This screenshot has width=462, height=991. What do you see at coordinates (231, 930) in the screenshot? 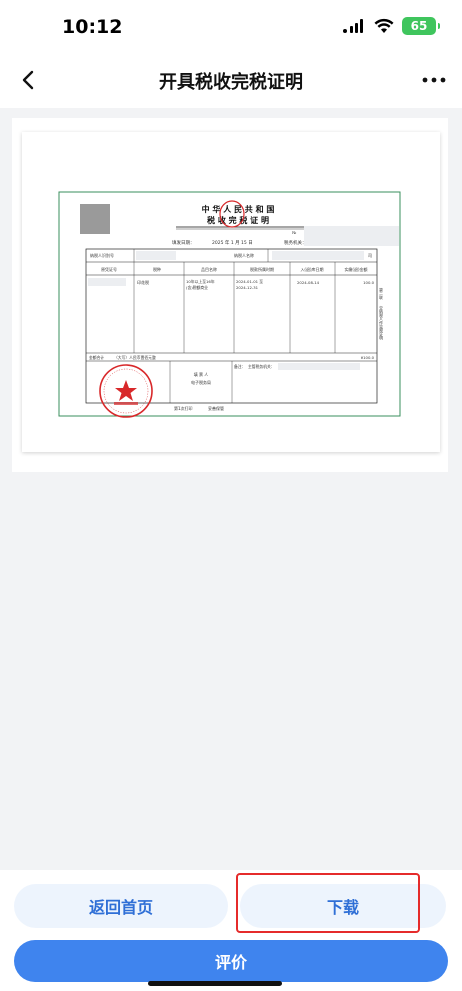
I see `bottom-action-bar: 返回首页 下载 评价` at bounding box center [231, 930].